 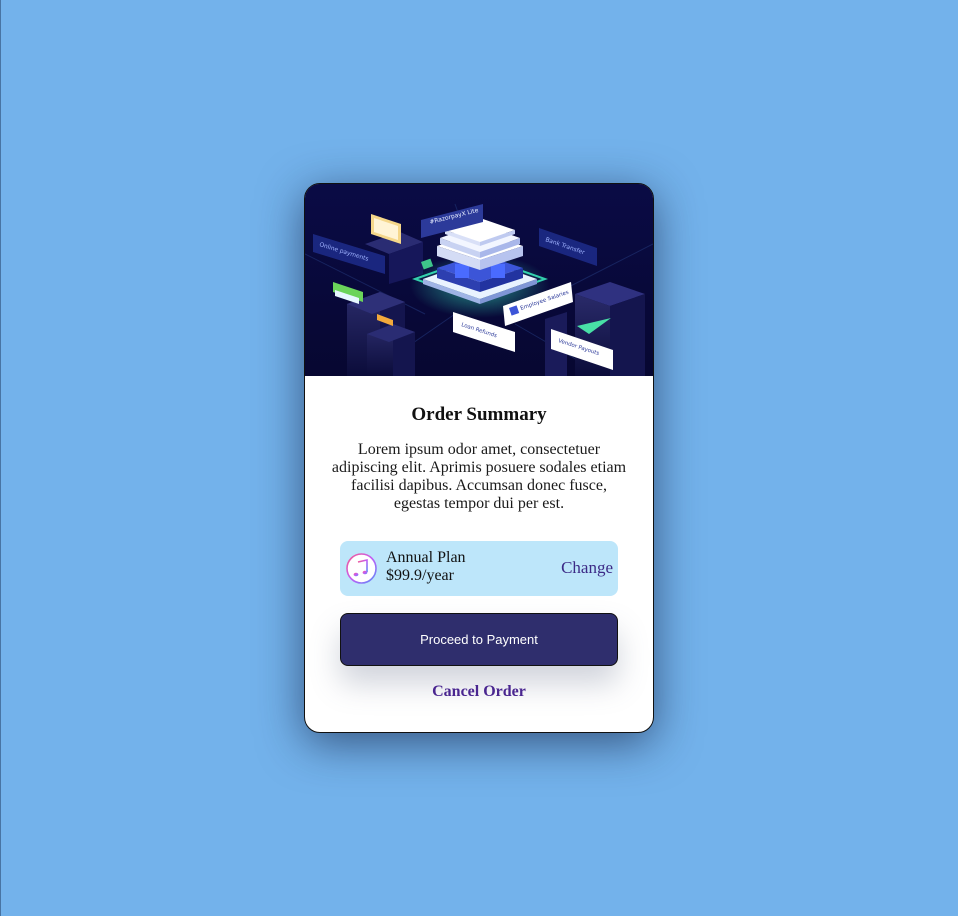 What do you see at coordinates (479, 692) in the screenshot?
I see `cancel-order-link: Cancel Order` at bounding box center [479, 692].